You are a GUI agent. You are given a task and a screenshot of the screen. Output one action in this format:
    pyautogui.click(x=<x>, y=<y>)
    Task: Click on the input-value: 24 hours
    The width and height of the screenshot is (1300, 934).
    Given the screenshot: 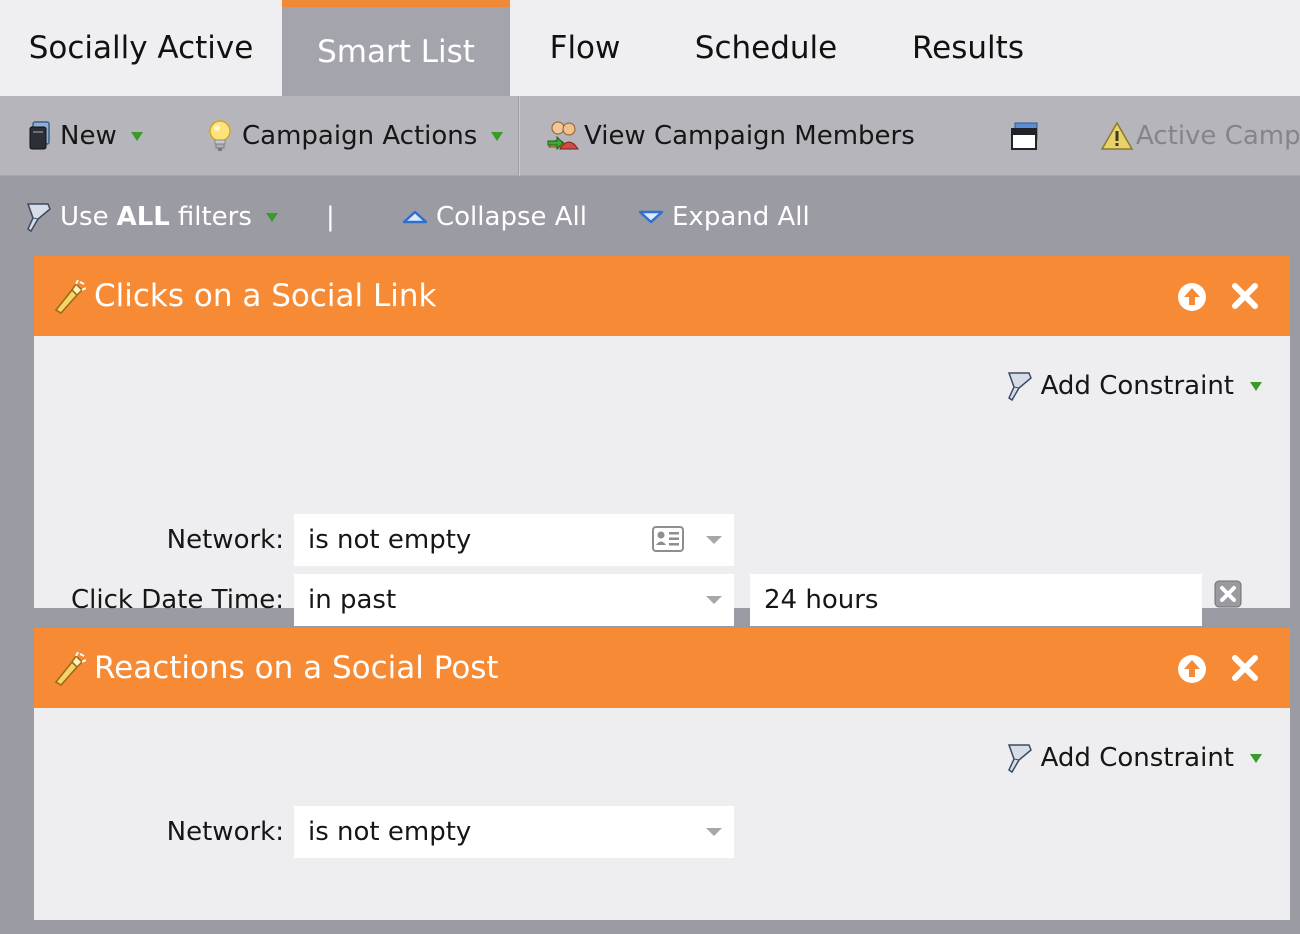 What is the action you would take?
    pyautogui.click(x=821, y=600)
    